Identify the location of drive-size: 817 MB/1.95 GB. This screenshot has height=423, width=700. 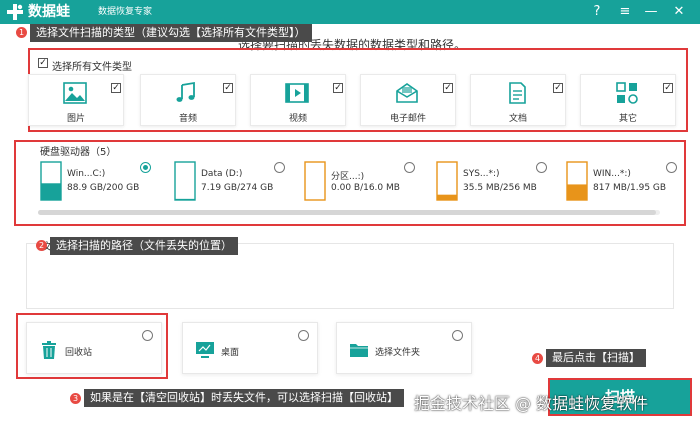
(630, 188).